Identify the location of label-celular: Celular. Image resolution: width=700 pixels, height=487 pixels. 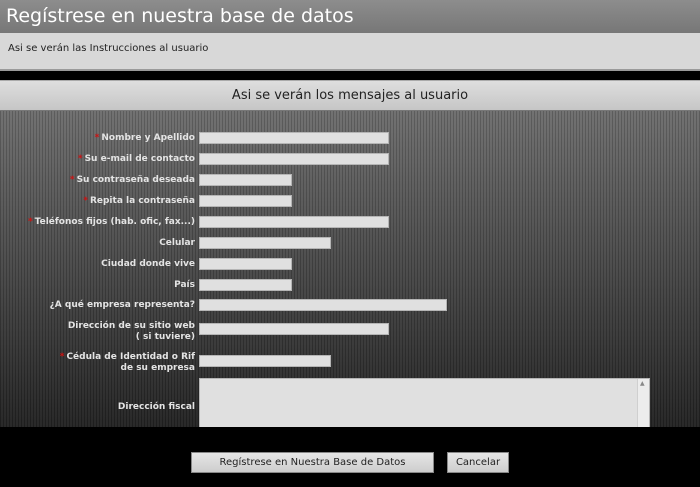
(177, 243).